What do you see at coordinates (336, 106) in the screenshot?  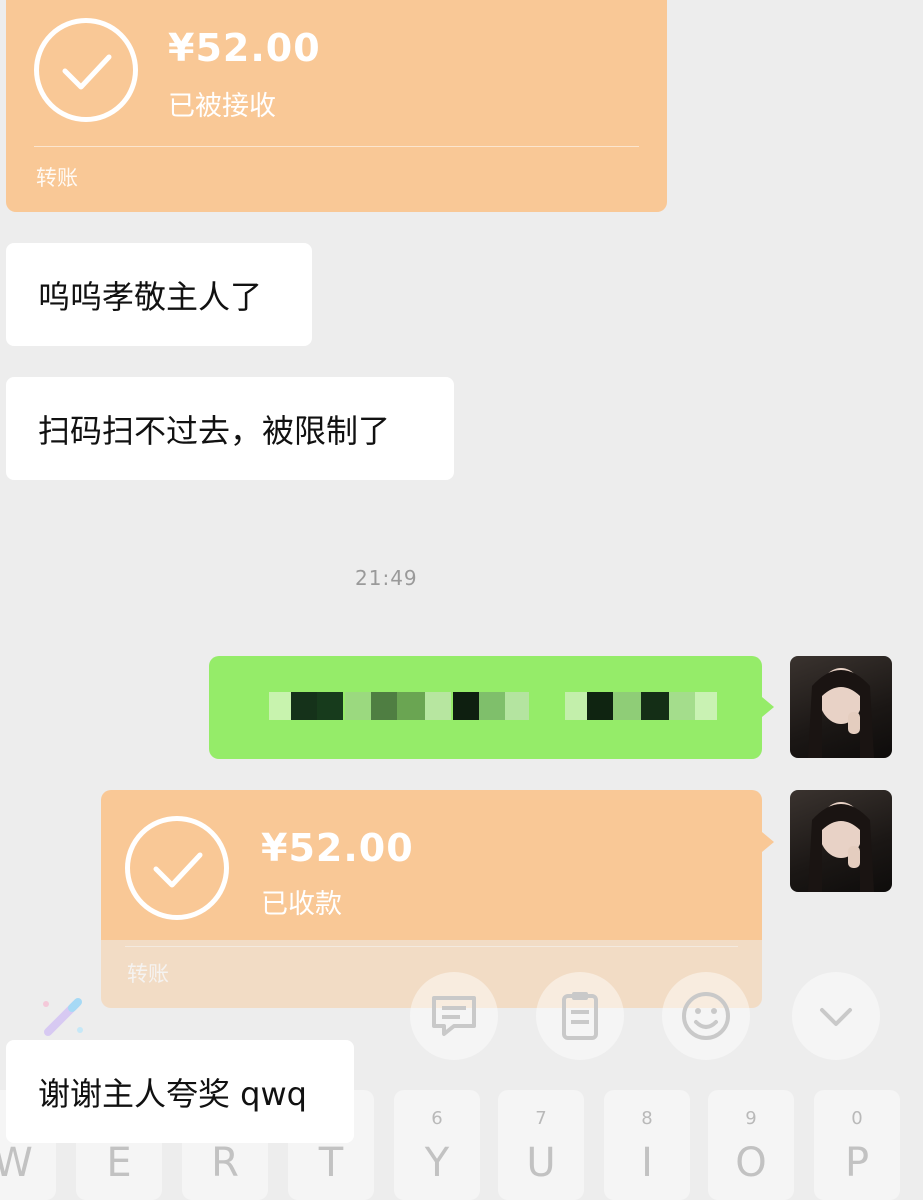 I see `transfer-card-received: ¥52.00 已被接收 转账` at bounding box center [336, 106].